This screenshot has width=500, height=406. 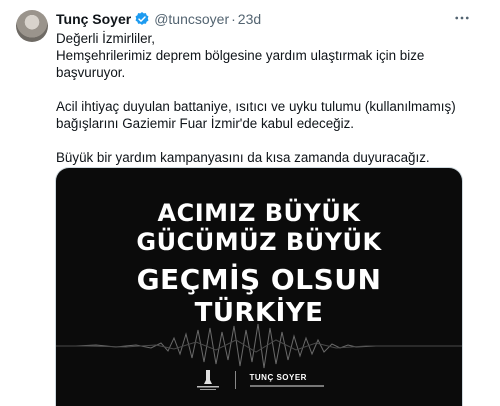 I want to click on avatar, so click(x=32, y=26).